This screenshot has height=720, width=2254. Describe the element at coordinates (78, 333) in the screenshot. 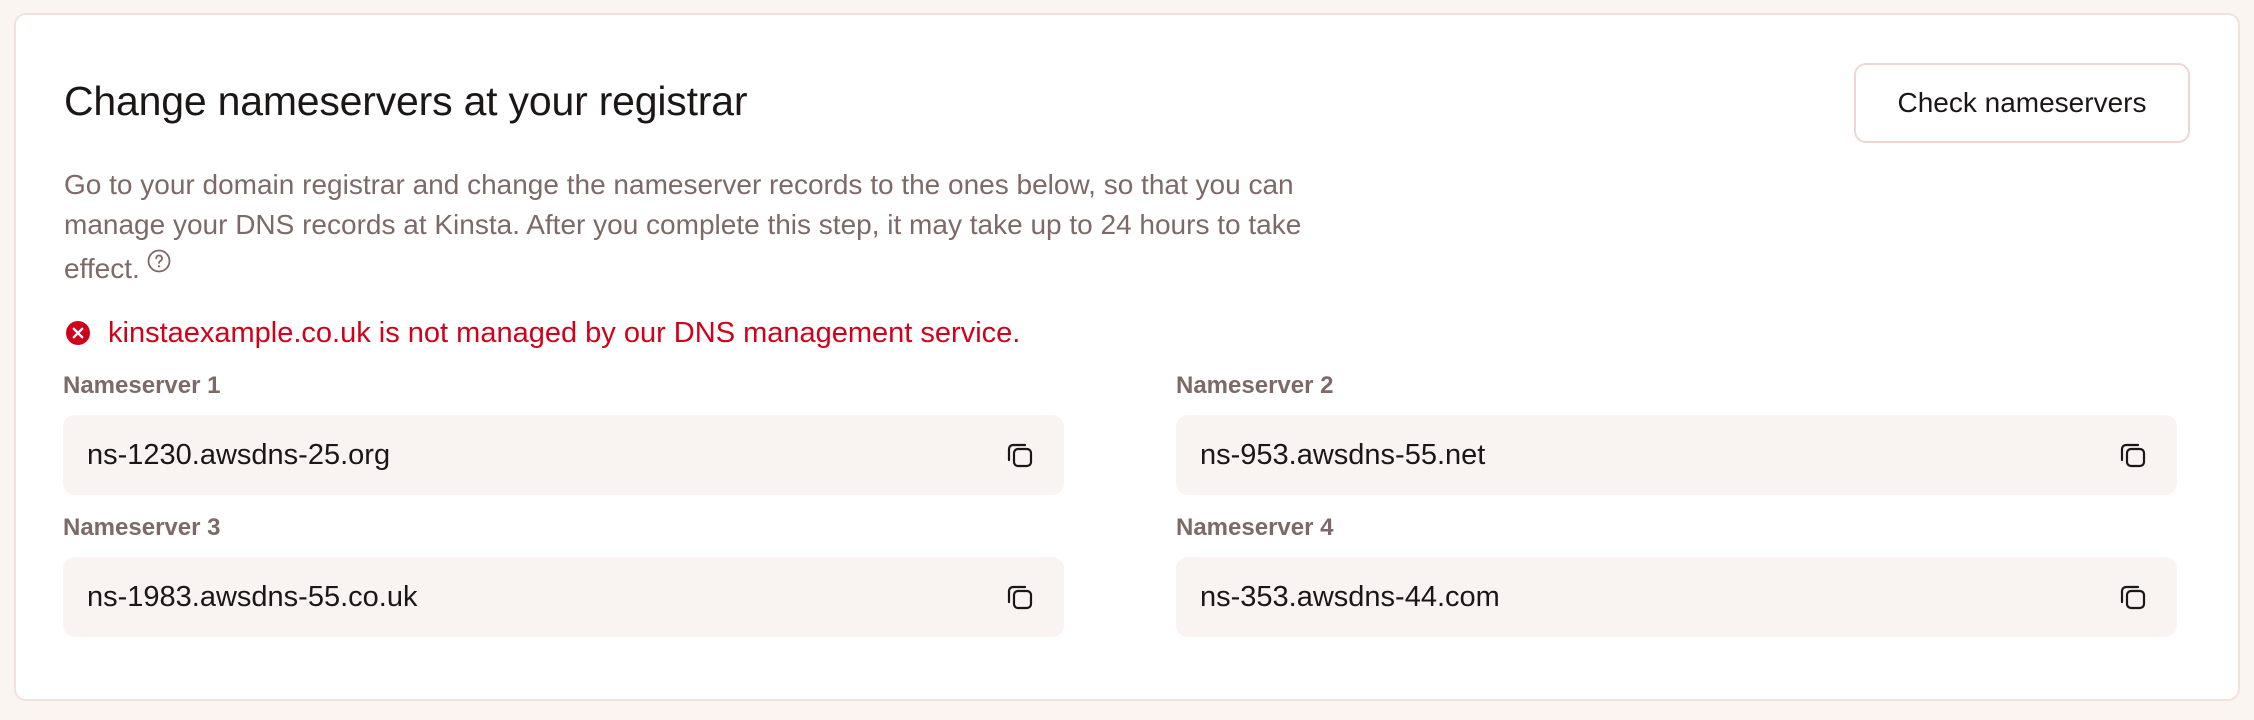

I see `error-circle-icon` at that location.